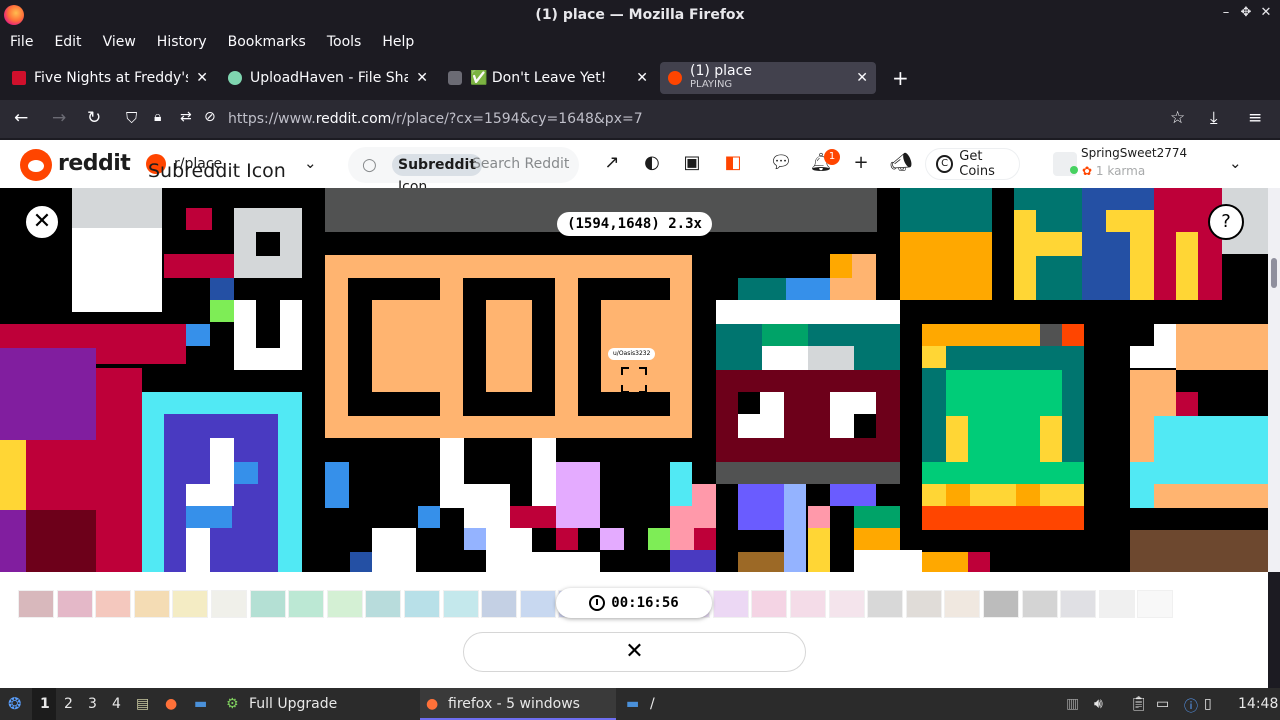  What do you see at coordinates (1226, 222) in the screenshot?
I see `help-button: ?` at bounding box center [1226, 222].